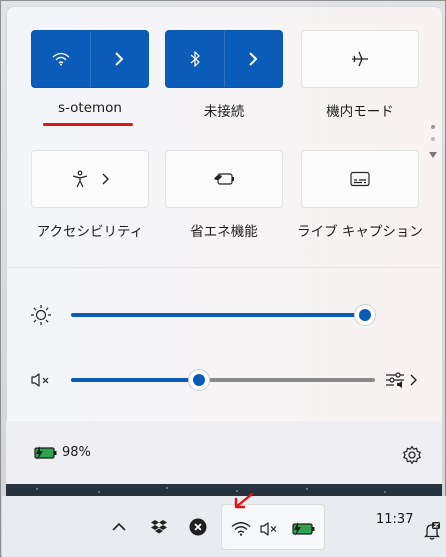  I want to click on dropbox-icon, so click(159, 527).